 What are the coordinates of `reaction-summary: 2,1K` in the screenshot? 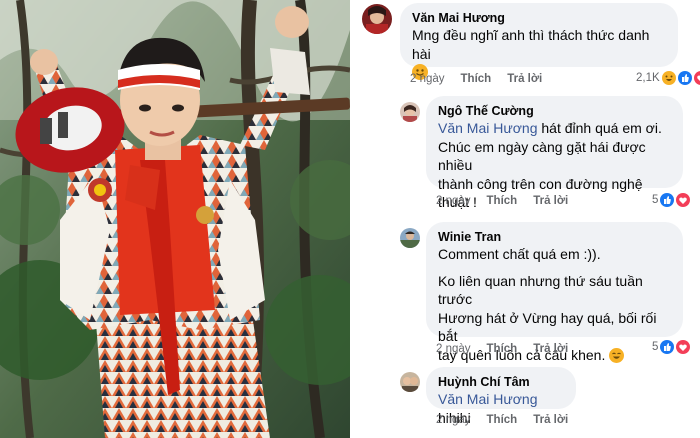 It's located at (668, 78).